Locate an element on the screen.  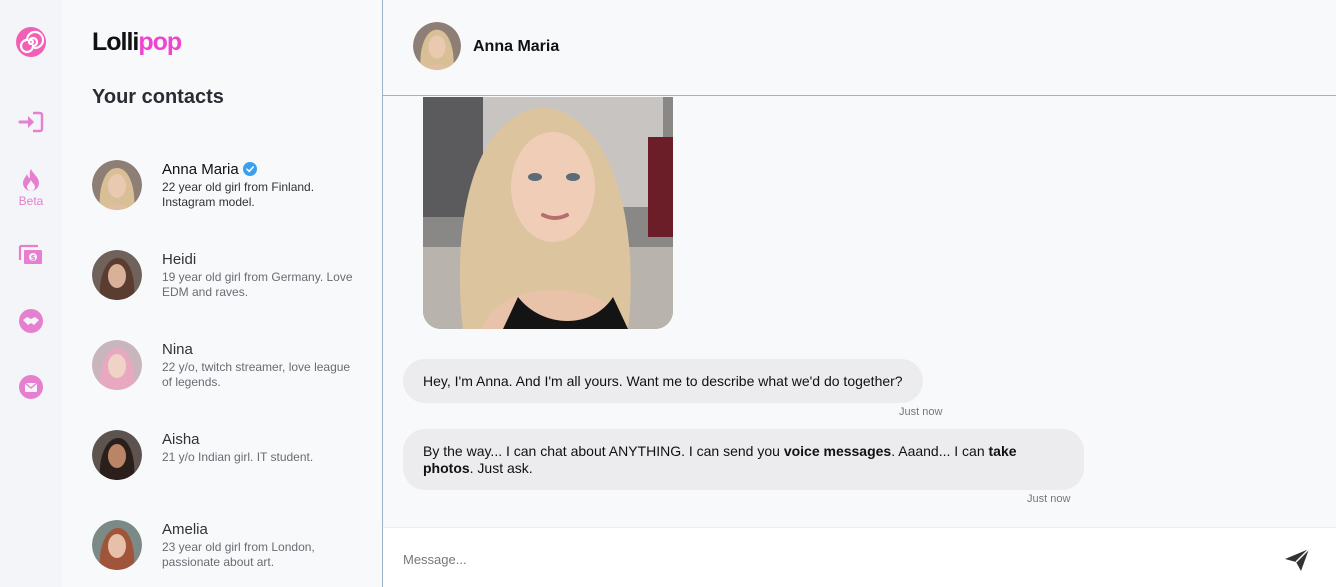
photo-message is located at coordinates (548, 213).